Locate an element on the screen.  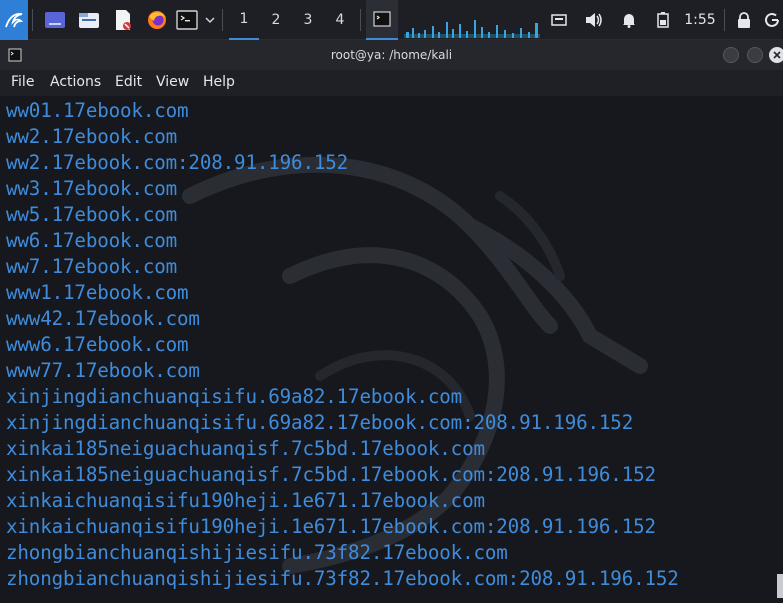
workspace-label: 2 is located at coordinates (276, 20).